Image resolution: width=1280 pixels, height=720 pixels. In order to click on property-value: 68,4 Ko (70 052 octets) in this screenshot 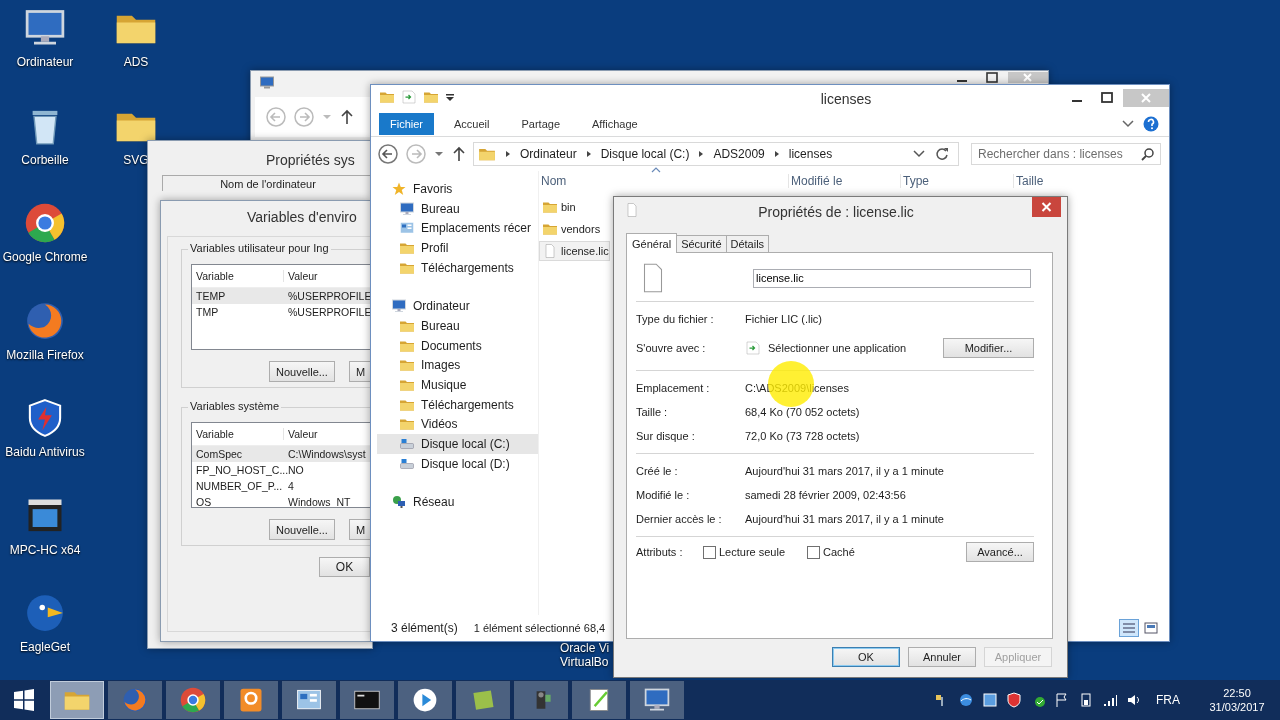, I will do `click(802, 412)`.